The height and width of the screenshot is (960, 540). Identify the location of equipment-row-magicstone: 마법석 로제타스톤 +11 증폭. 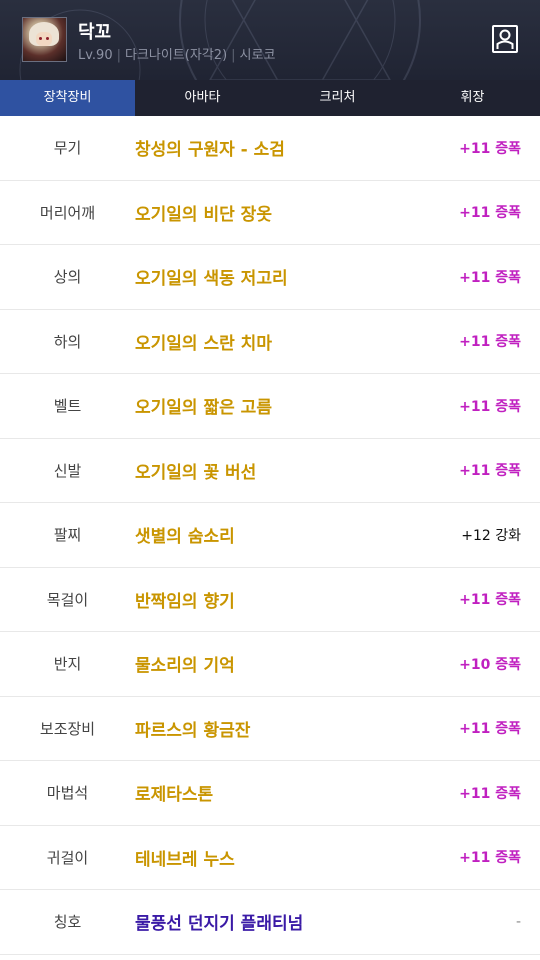
(270, 793).